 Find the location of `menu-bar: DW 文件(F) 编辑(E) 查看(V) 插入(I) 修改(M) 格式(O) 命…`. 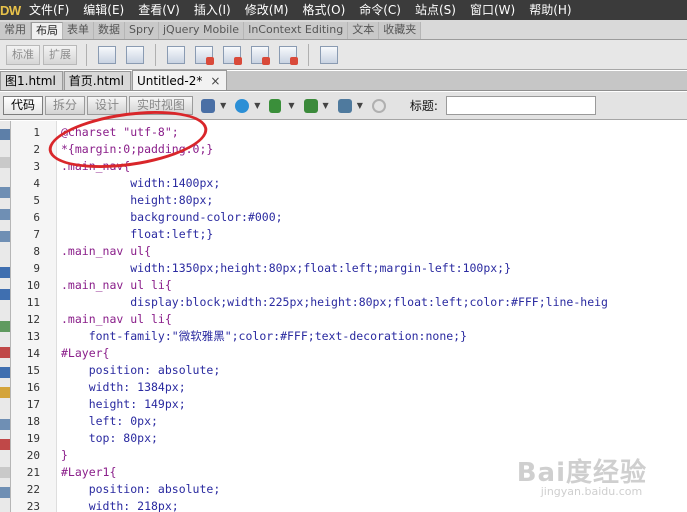

menu-bar: DW 文件(F) 编辑(E) 查看(V) 插入(I) 修改(M) 格式(O) 命… is located at coordinates (343, 10).